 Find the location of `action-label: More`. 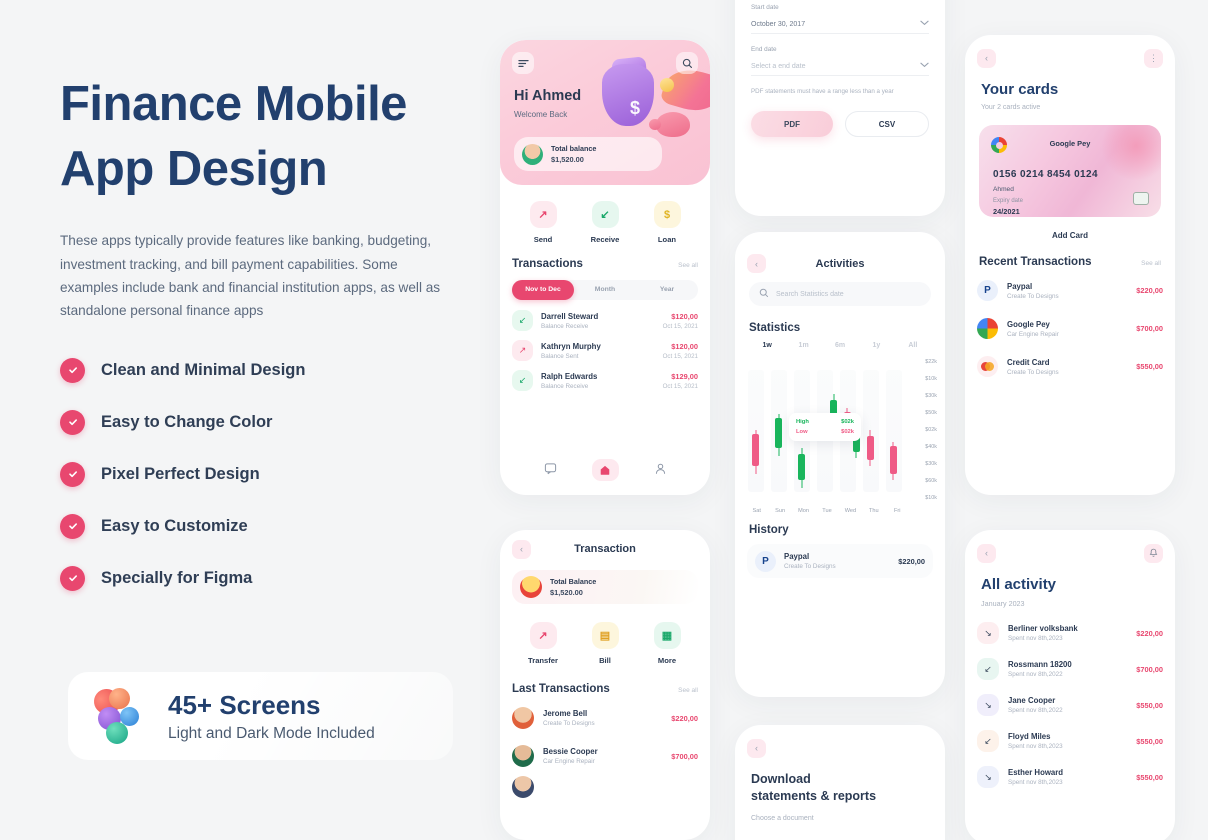

action-label: More is located at coordinates (667, 660).